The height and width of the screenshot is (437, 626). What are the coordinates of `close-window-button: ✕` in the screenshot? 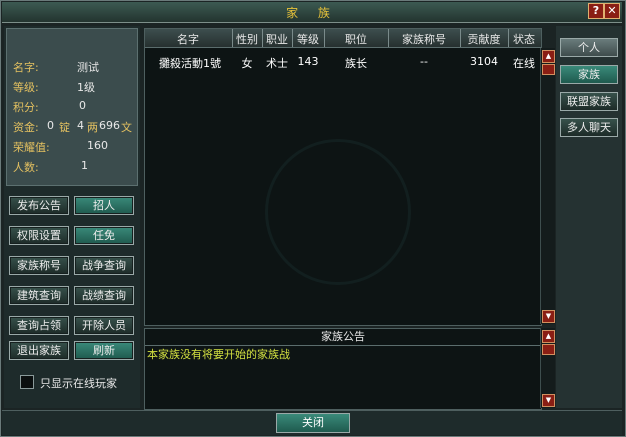 It's located at (612, 11).